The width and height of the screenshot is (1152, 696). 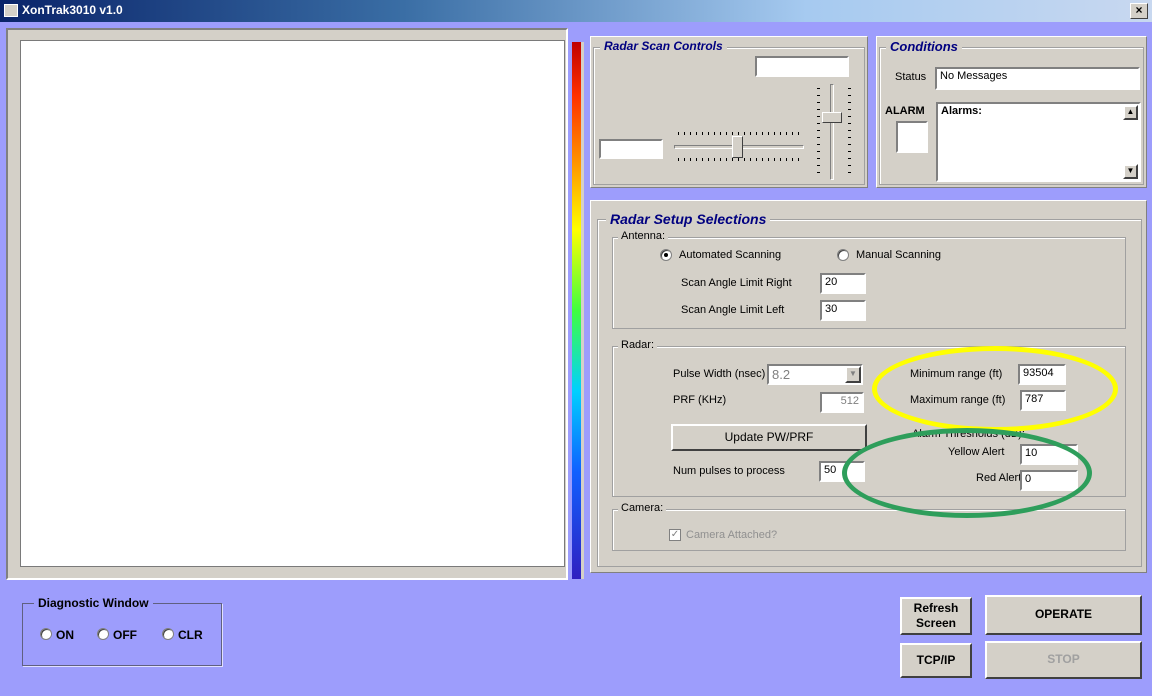 What do you see at coordinates (576, 310) in the screenshot?
I see `color-scale-bar` at bounding box center [576, 310].